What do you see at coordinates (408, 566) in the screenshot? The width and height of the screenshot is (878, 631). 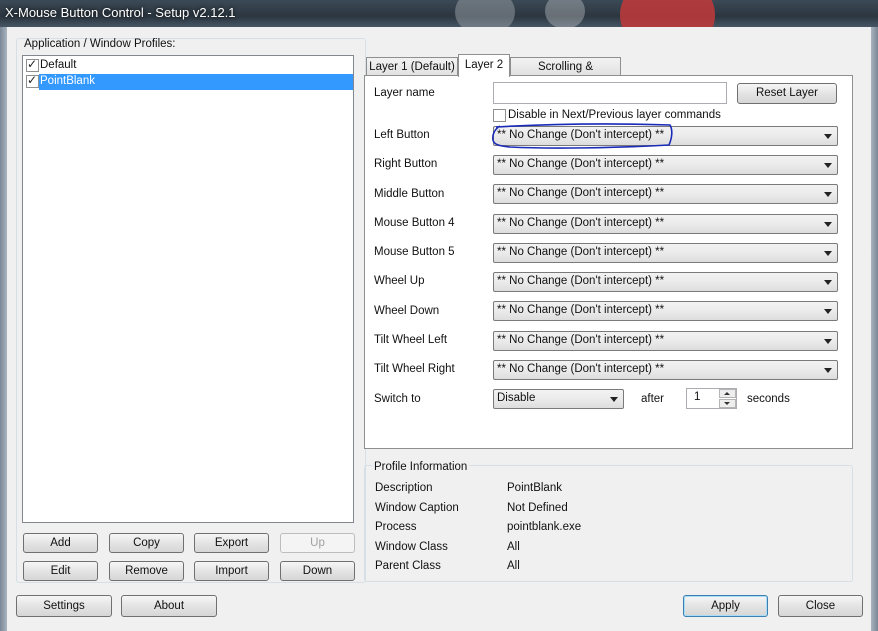 I see `info-label-parent-class: Parent Class` at bounding box center [408, 566].